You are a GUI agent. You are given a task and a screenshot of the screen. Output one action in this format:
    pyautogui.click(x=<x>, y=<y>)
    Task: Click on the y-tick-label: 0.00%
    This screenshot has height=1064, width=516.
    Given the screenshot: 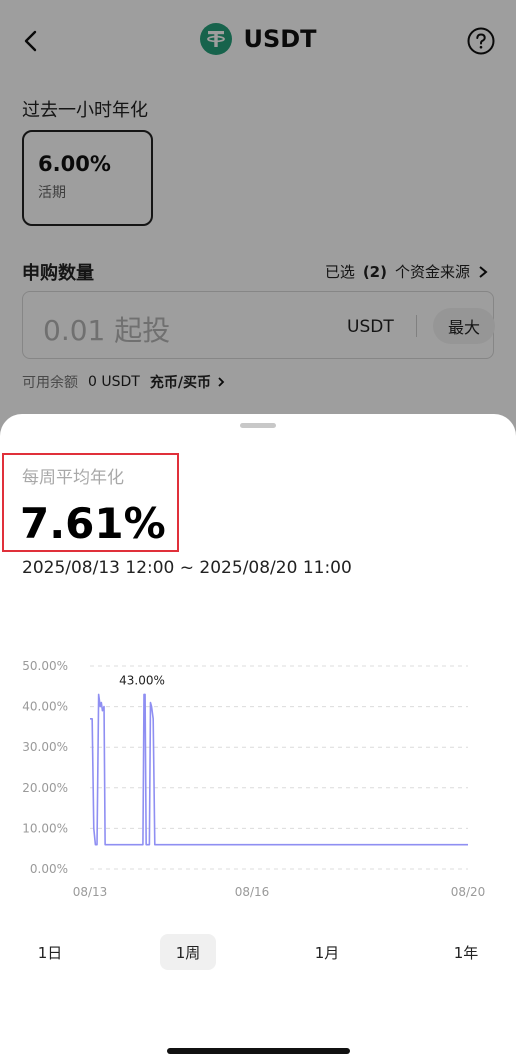 What is the action you would take?
    pyautogui.click(x=49, y=869)
    